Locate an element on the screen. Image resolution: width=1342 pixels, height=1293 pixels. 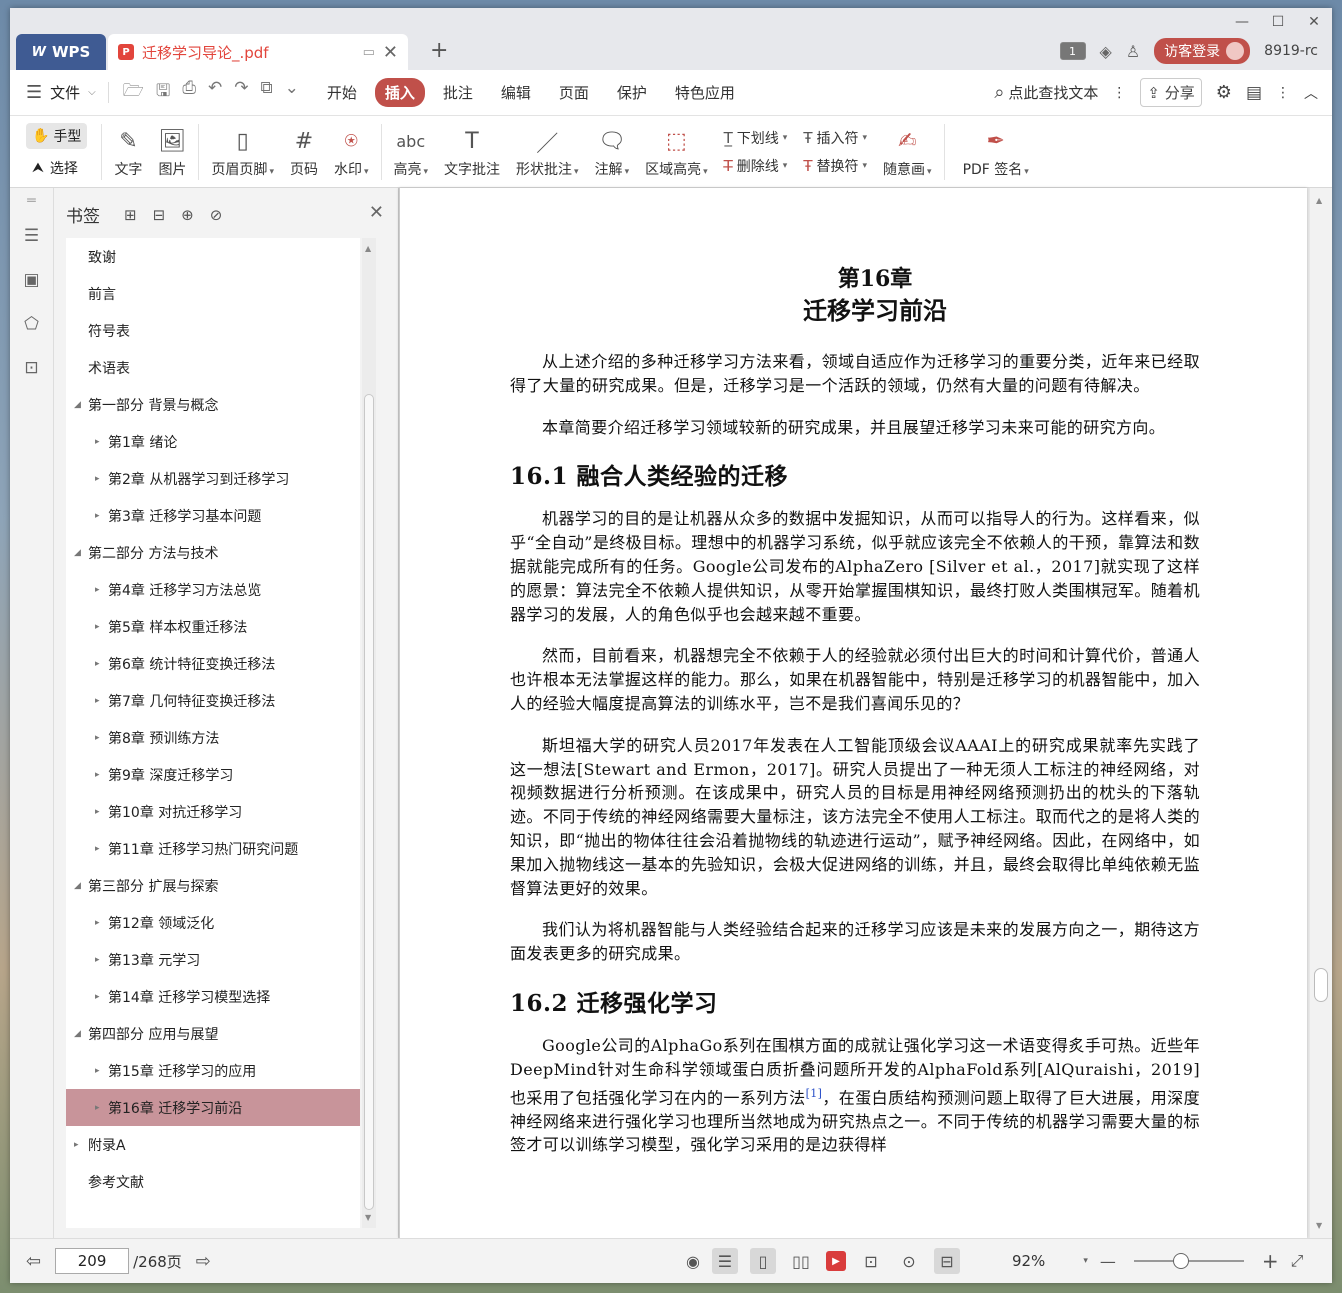
maximize-icon: ☐ is located at coordinates (1278, 22).